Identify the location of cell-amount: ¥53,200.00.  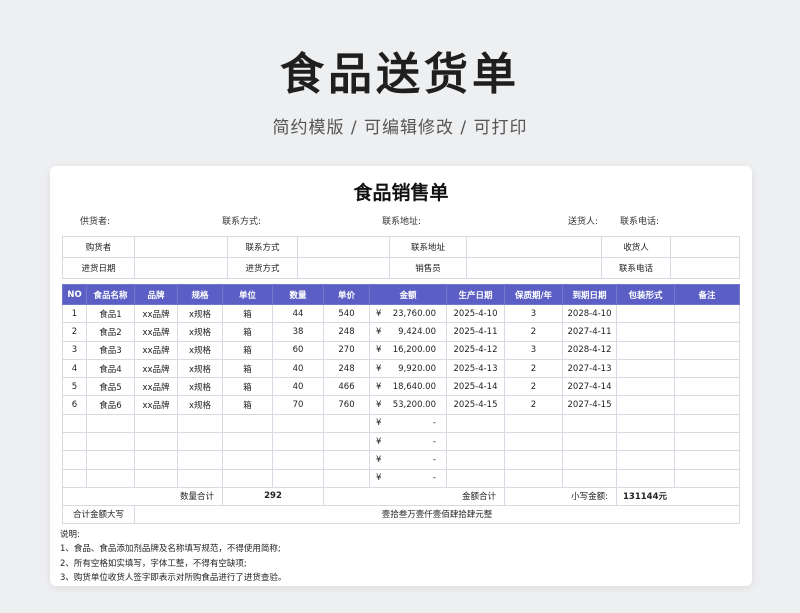
(408, 405).